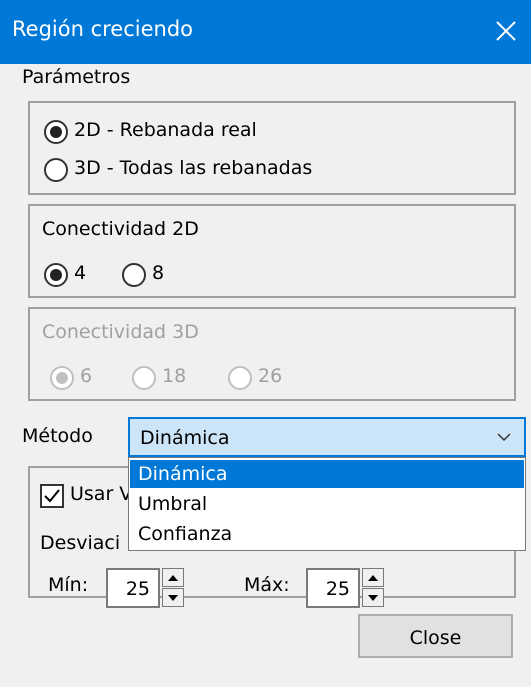 Image resolution: width=531 pixels, height=687 pixels. Describe the element at coordinates (80, 543) in the screenshot. I see `deviation-label: Desviaci` at that location.